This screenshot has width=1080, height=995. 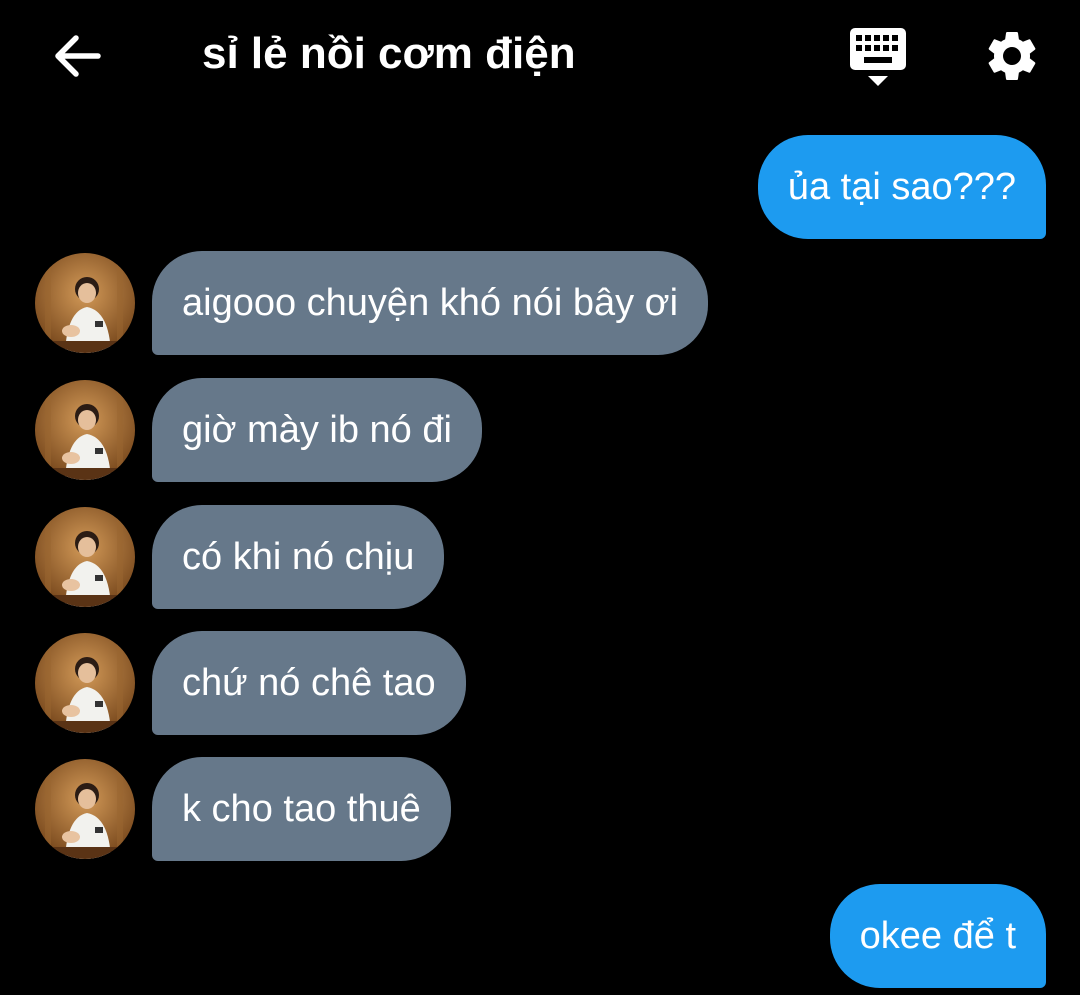 What do you see at coordinates (430, 303) in the screenshot?
I see `incoming-message: aigooo chuyện khó nói bây ơi` at bounding box center [430, 303].